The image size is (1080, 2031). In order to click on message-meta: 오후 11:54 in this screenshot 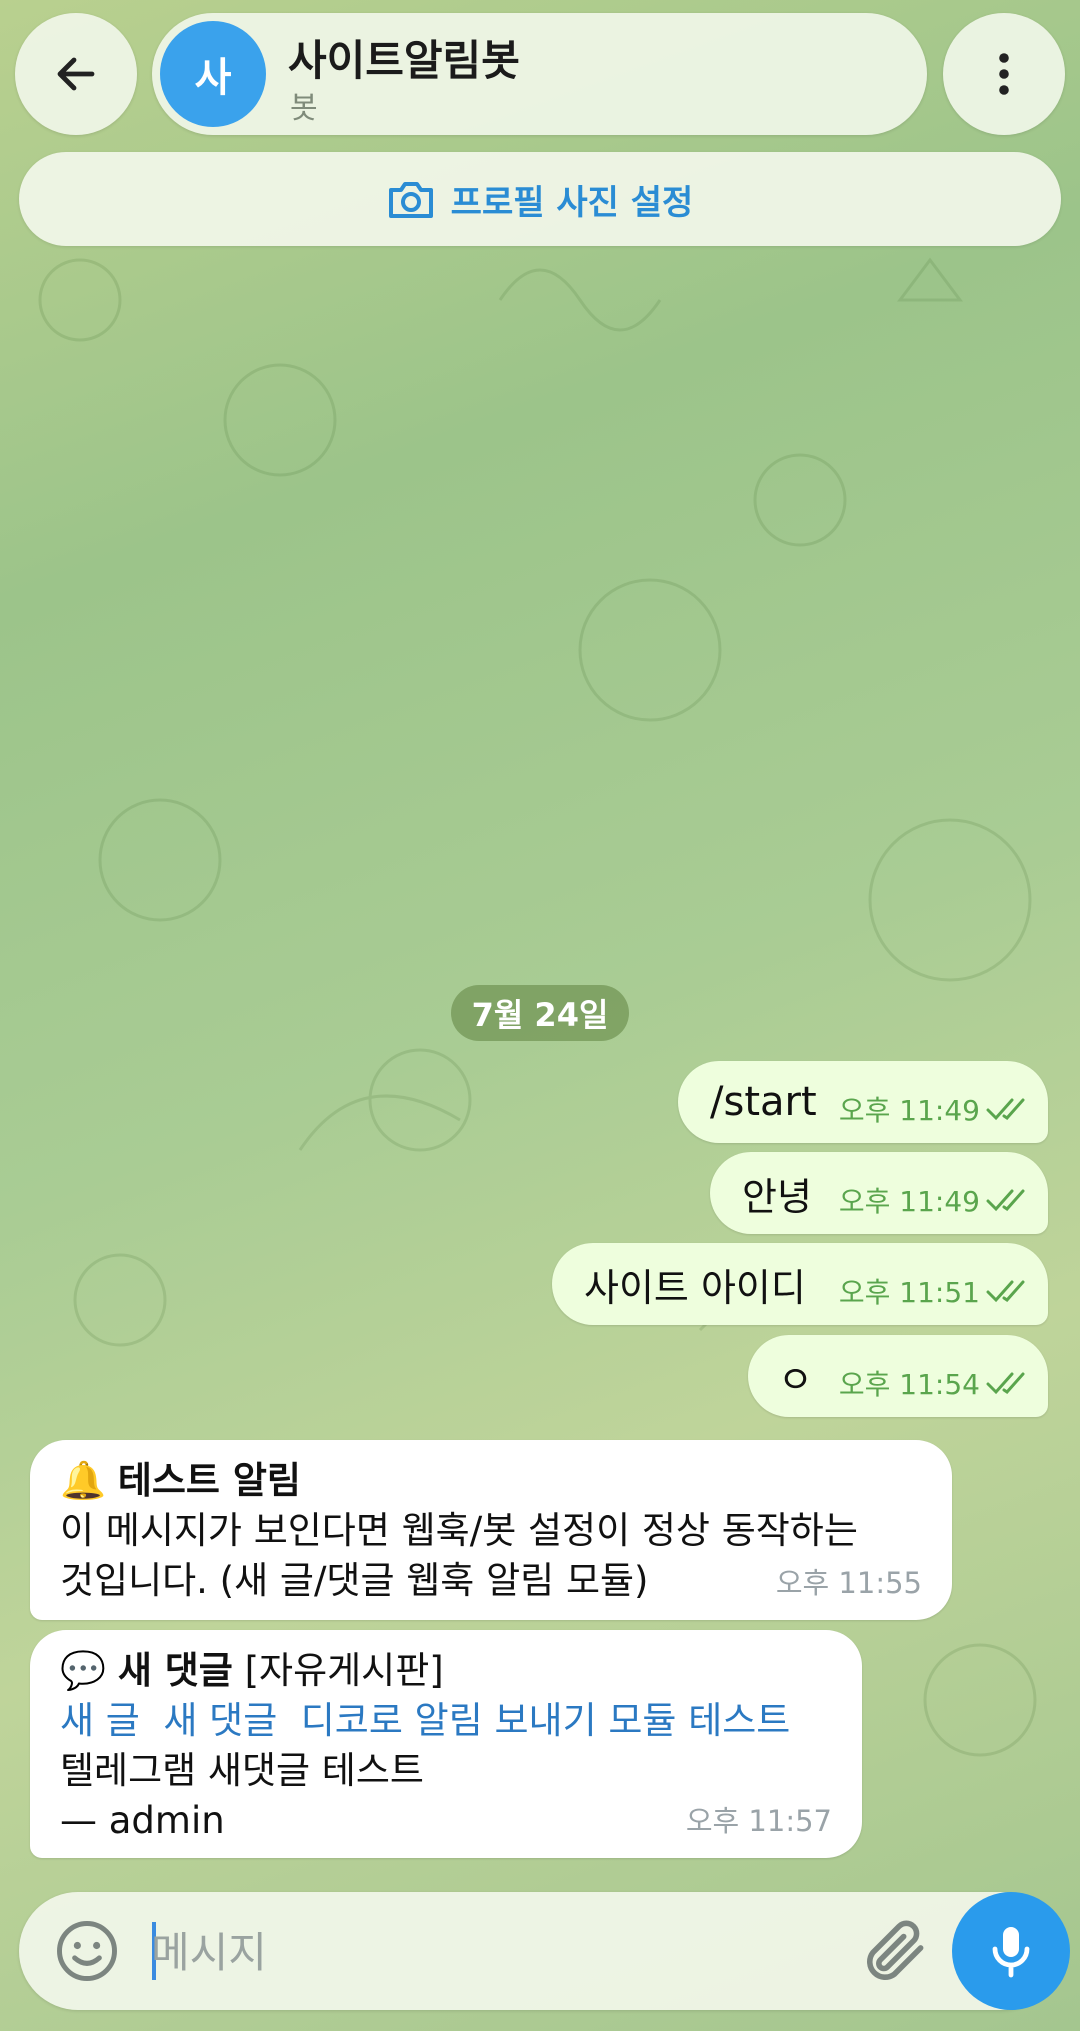, I will do `click(935, 1383)`.